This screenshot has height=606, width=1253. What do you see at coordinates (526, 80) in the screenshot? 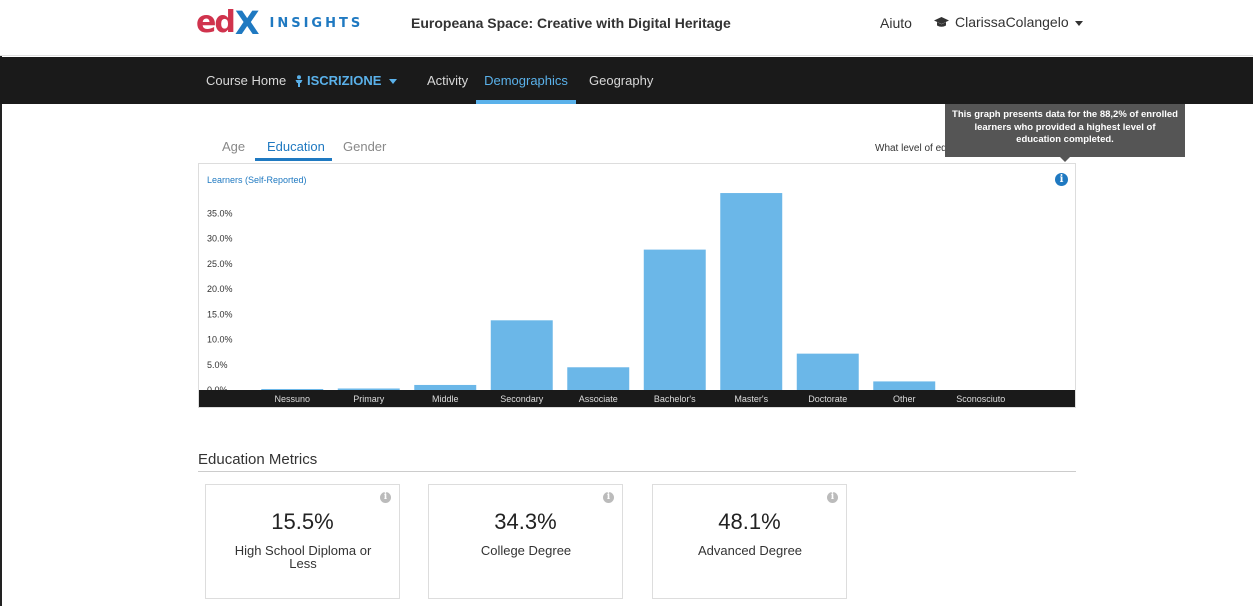
I see `nav-demographics: Demographics` at bounding box center [526, 80].